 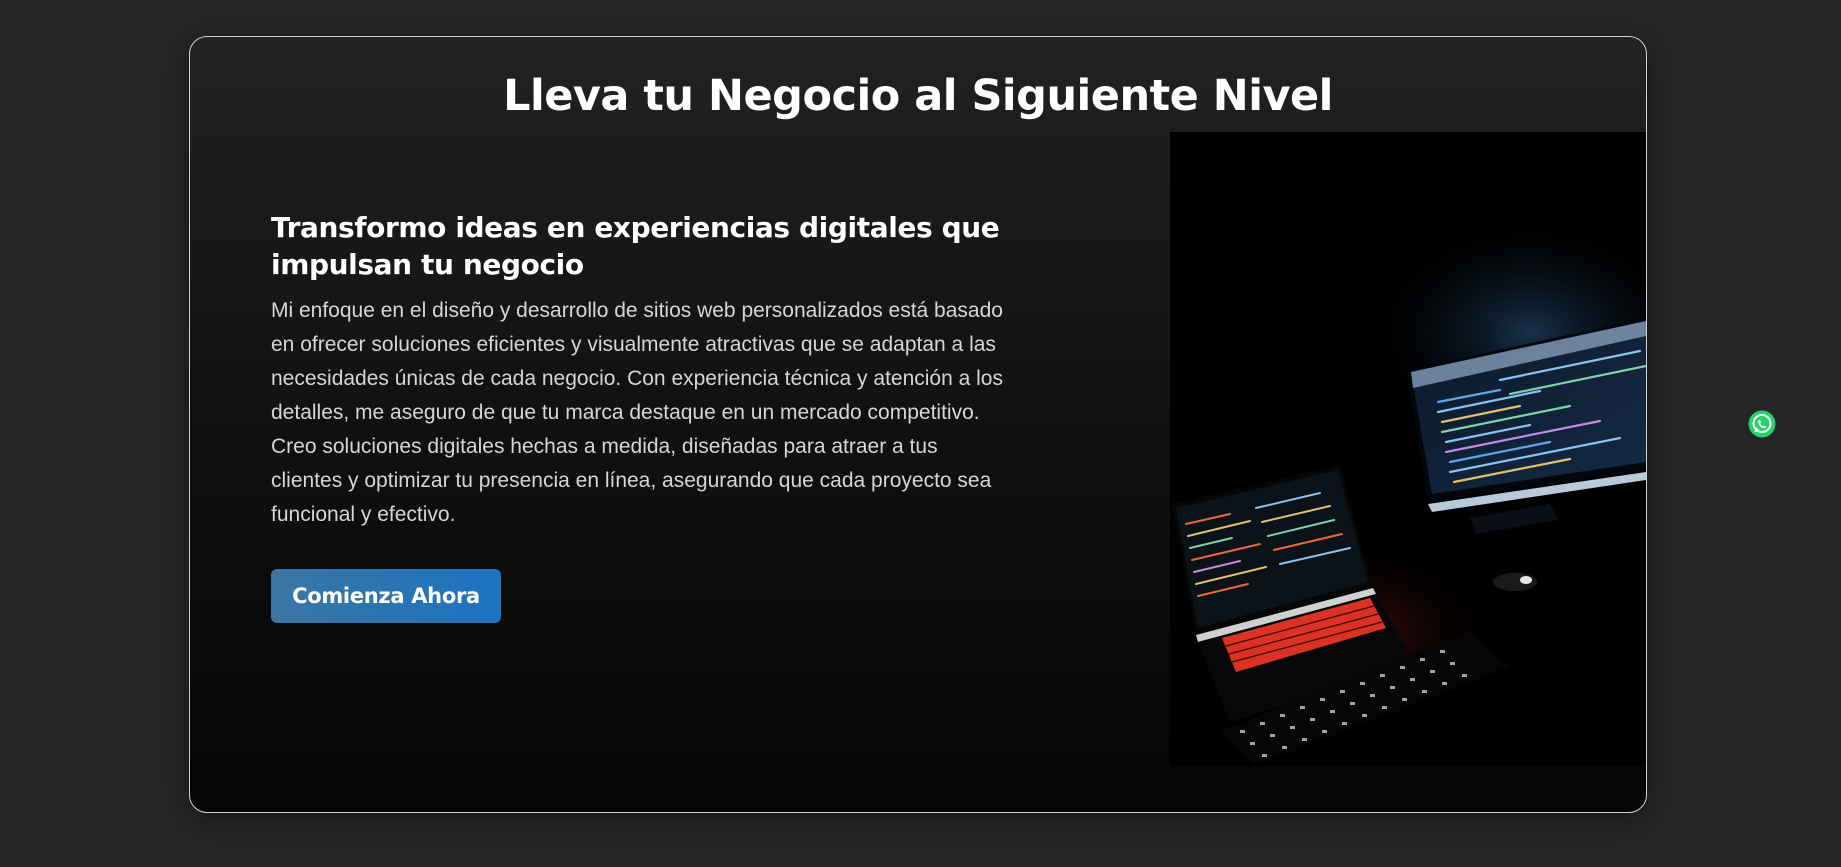 I want to click on start-now-button: Comienza Ahora, so click(x=386, y=596).